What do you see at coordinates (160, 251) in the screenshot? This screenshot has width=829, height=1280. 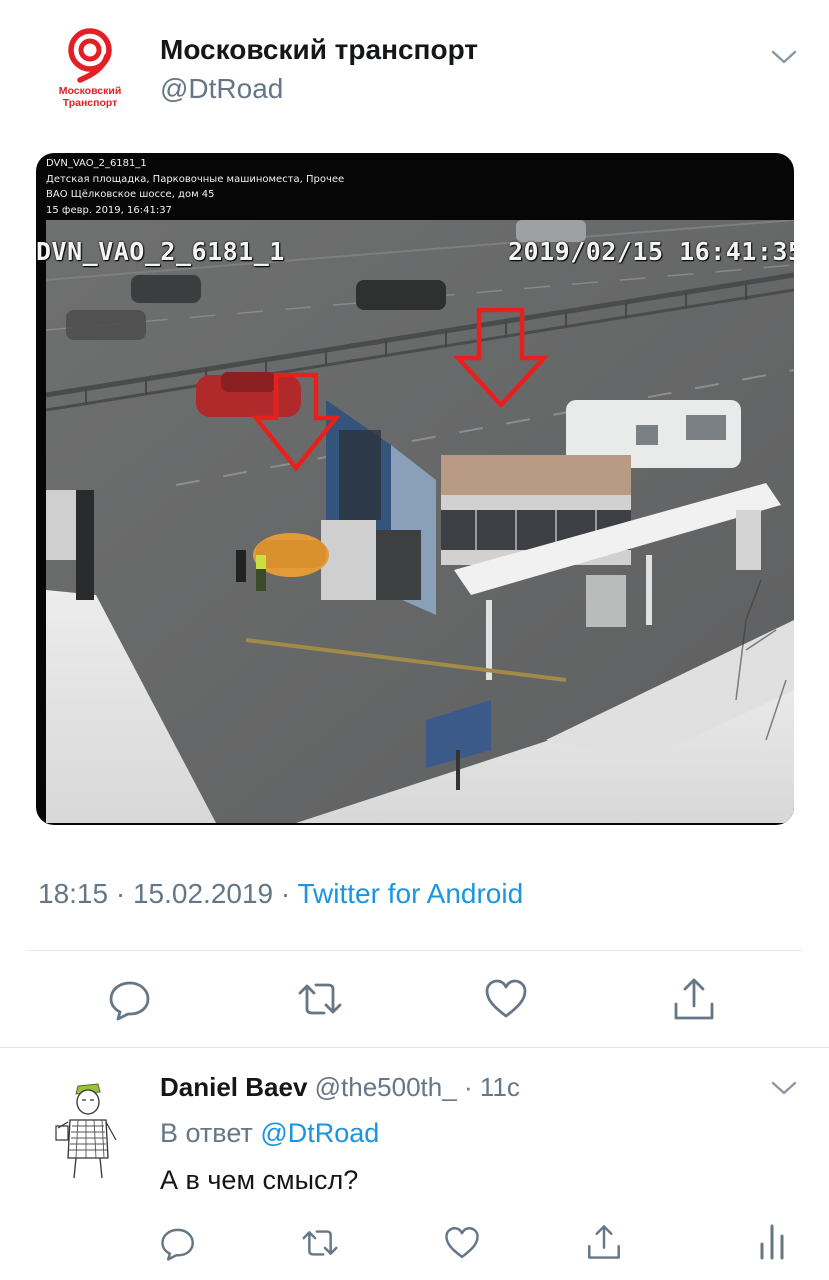 I see `camera-id-overlay: DVN_VAO_2_6181_1` at bounding box center [160, 251].